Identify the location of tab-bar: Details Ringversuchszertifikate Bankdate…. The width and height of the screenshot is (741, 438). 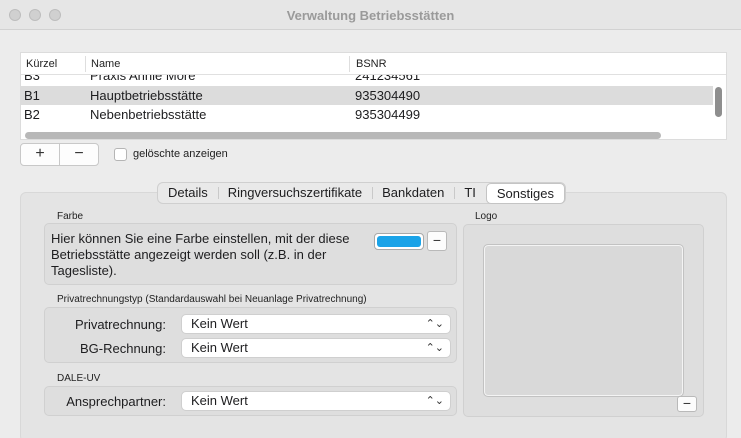
(361, 193).